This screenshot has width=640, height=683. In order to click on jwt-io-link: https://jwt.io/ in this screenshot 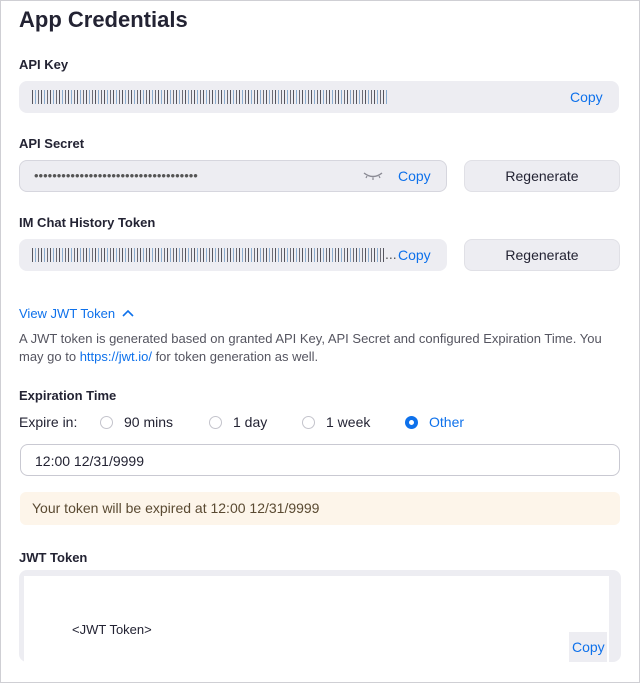, I will do `click(116, 356)`.